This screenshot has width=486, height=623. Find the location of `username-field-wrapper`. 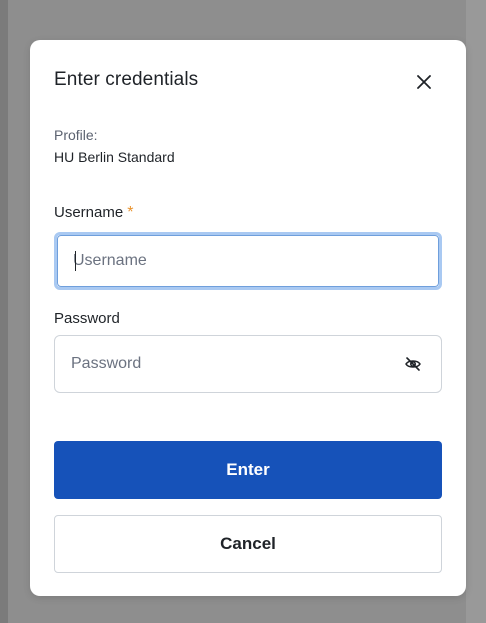

username-field-wrapper is located at coordinates (248, 261).